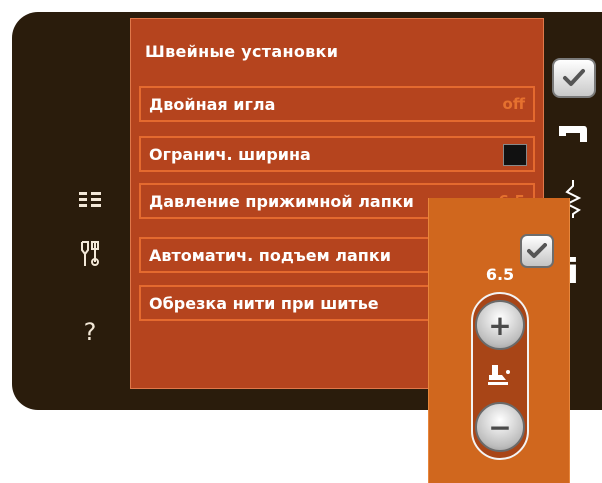 Image resolution: width=602 pixels, height=483 pixels. Describe the element at coordinates (500, 274) in the screenshot. I see `pressure-value: 6.5` at that location.